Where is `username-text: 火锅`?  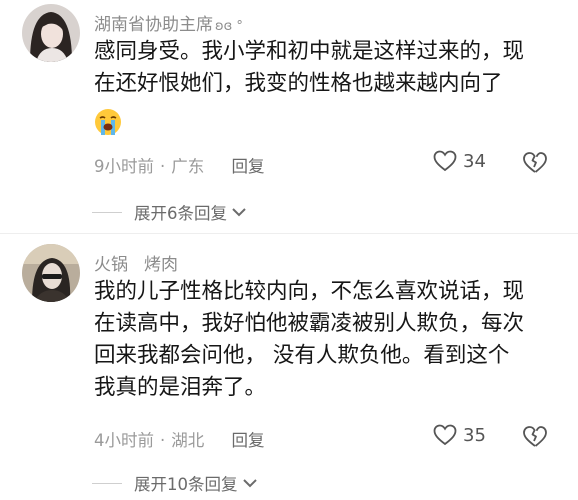 username-text: 火锅 is located at coordinates (111, 265).